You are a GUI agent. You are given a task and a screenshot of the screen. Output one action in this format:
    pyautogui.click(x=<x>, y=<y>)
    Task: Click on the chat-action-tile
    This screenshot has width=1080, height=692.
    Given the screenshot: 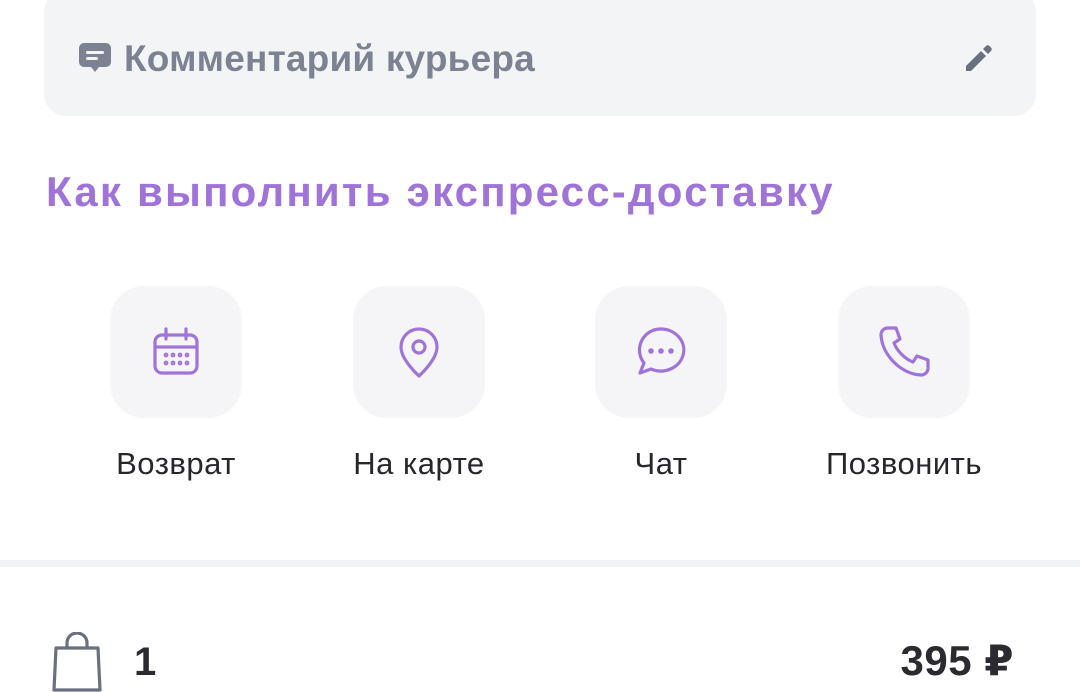 What is the action you would take?
    pyautogui.click(x=661, y=352)
    